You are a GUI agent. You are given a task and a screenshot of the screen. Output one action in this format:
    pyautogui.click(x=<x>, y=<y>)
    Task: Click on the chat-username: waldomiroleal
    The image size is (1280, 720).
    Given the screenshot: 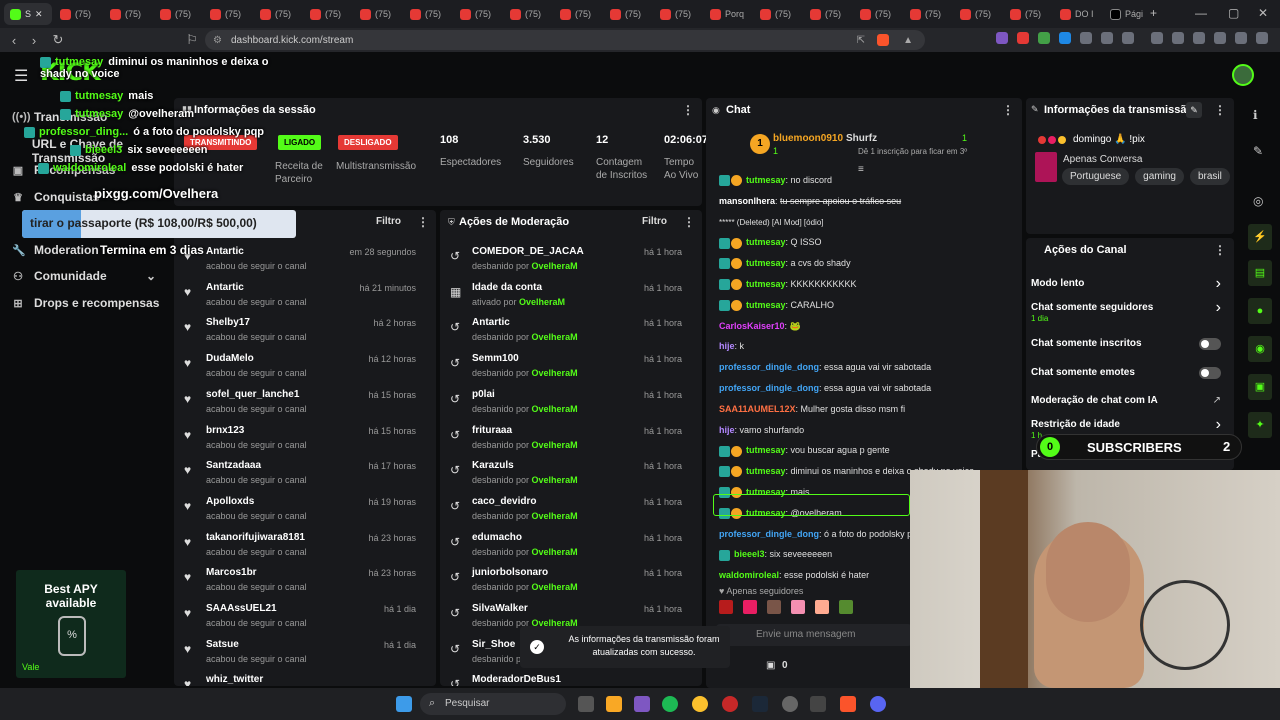 What is the action you would take?
    pyautogui.click(x=749, y=575)
    